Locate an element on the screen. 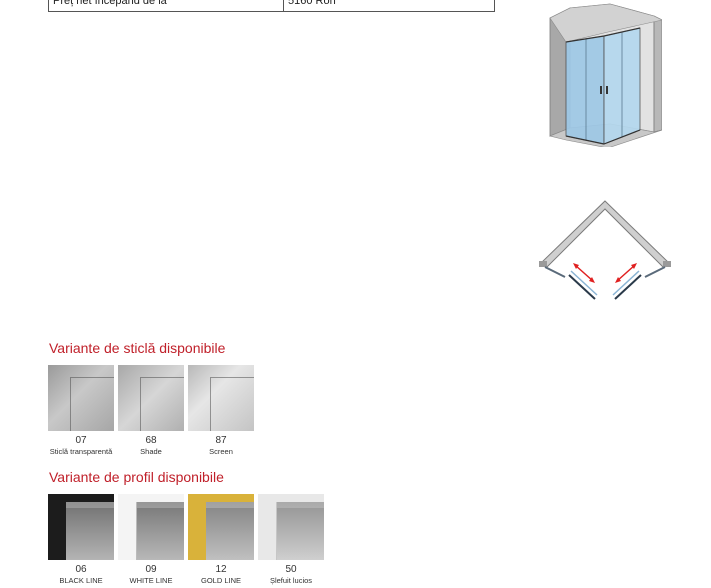 The height and width of the screenshot is (588, 711). profile-code: 06 is located at coordinates (81, 569).